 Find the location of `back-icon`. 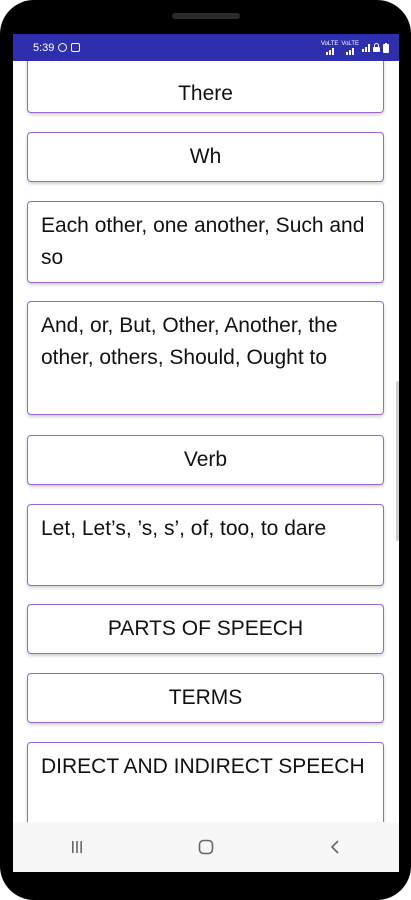

back-icon is located at coordinates (334, 847).